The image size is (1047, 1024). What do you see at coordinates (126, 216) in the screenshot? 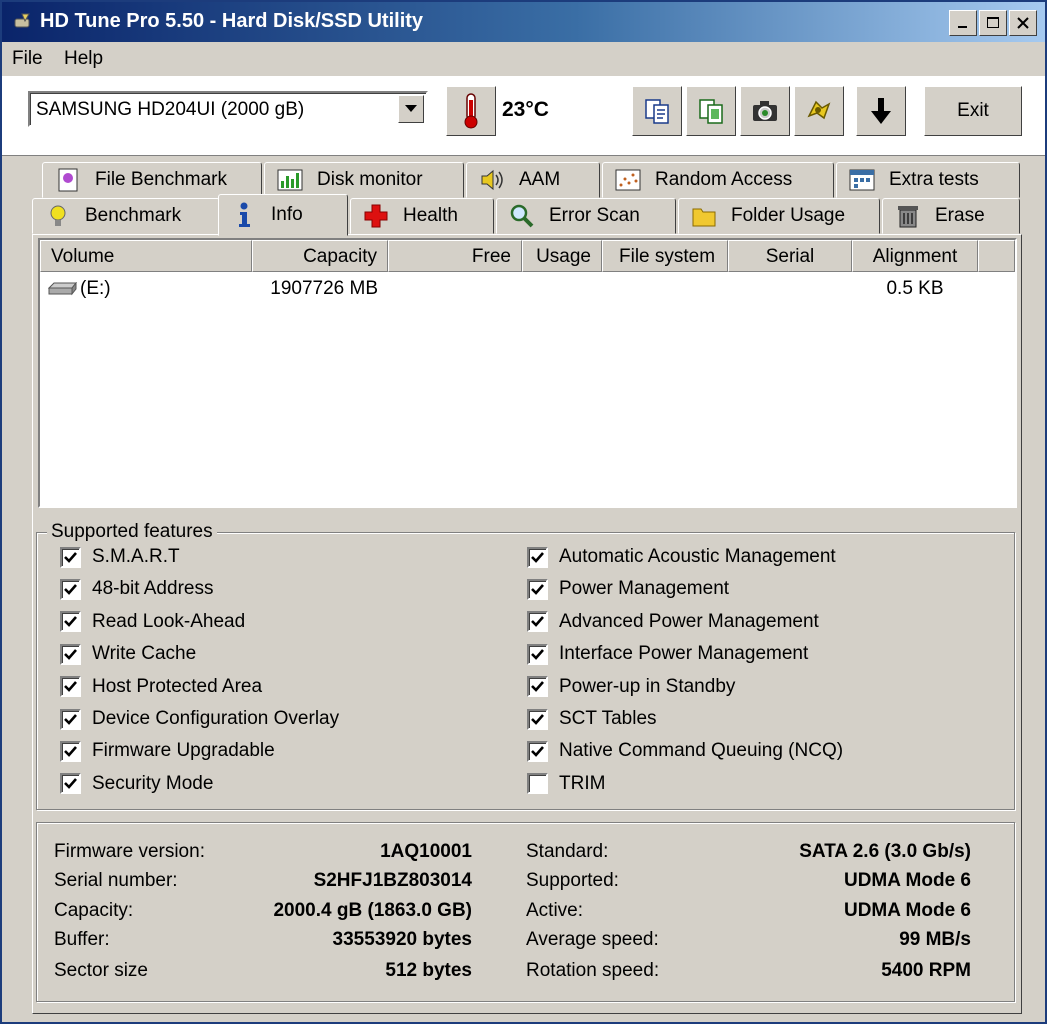
I see `tab-benchmark: Benchmark` at bounding box center [126, 216].